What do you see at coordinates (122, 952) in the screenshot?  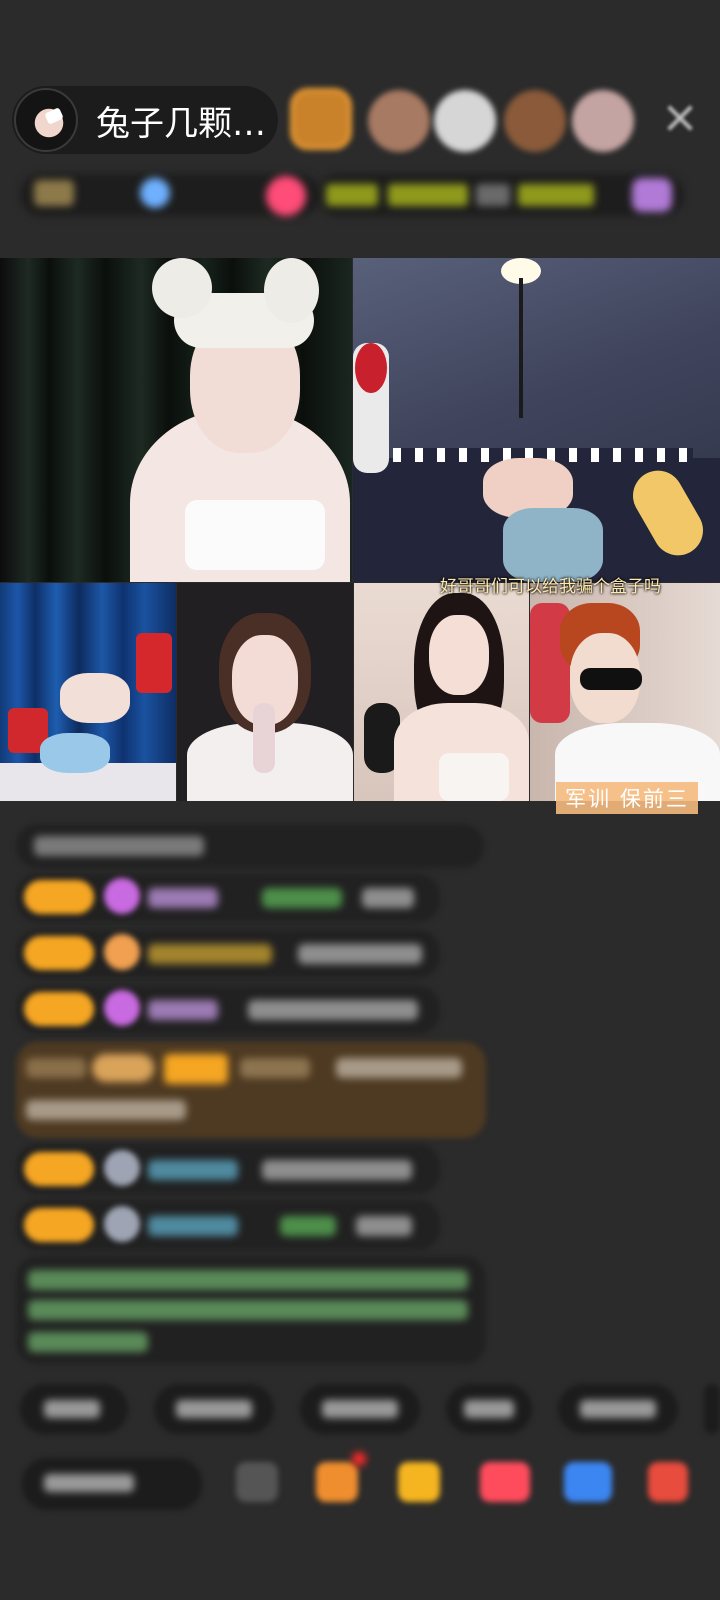 I see `fan-badge-icon` at bounding box center [122, 952].